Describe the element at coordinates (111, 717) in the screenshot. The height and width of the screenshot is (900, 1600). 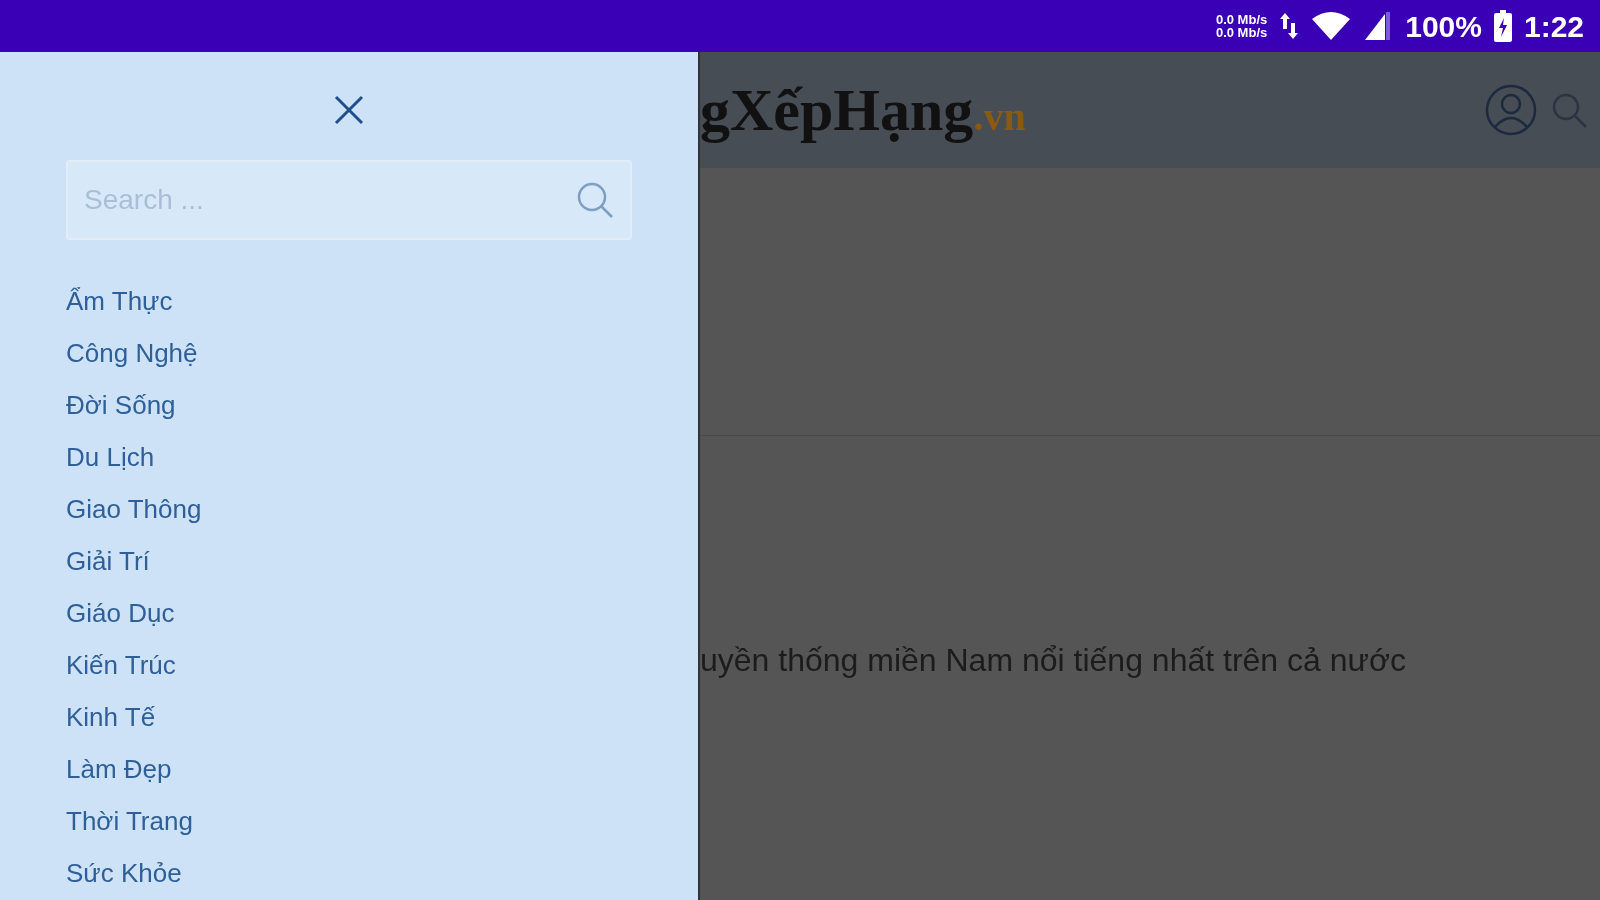
I see `category-link: Kinh Tế` at that location.